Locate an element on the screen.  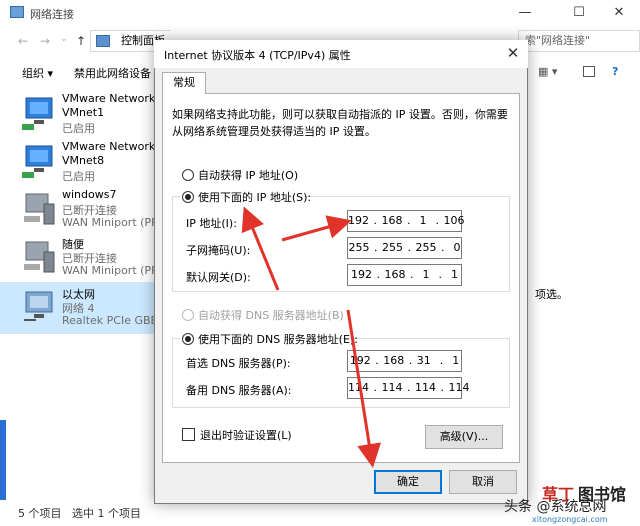
tab-general: 常规 is located at coordinates (184, 83).